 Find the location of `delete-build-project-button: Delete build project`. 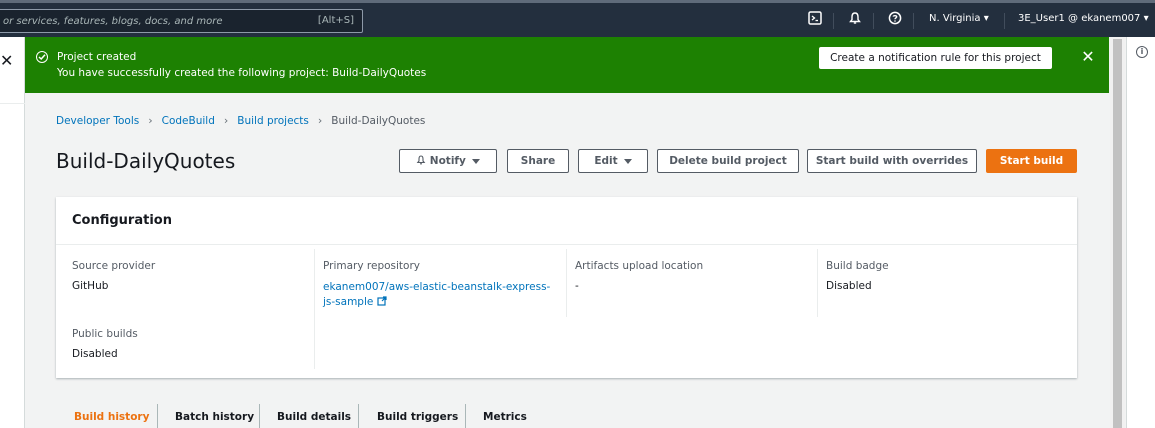

delete-build-project-button: Delete build project is located at coordinates (728, 161).